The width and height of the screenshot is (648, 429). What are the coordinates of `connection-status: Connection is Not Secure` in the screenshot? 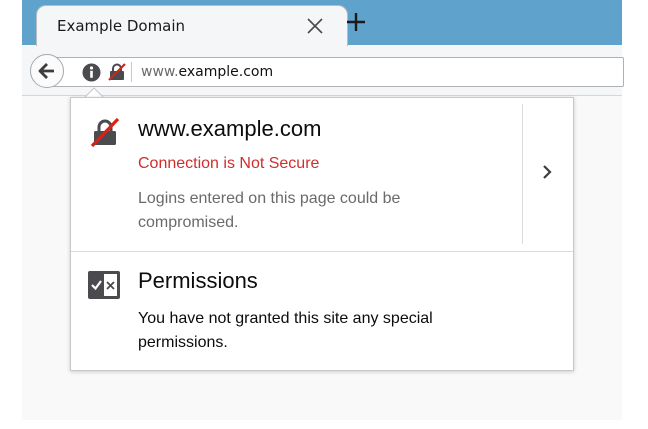 It's located at (229, 163).